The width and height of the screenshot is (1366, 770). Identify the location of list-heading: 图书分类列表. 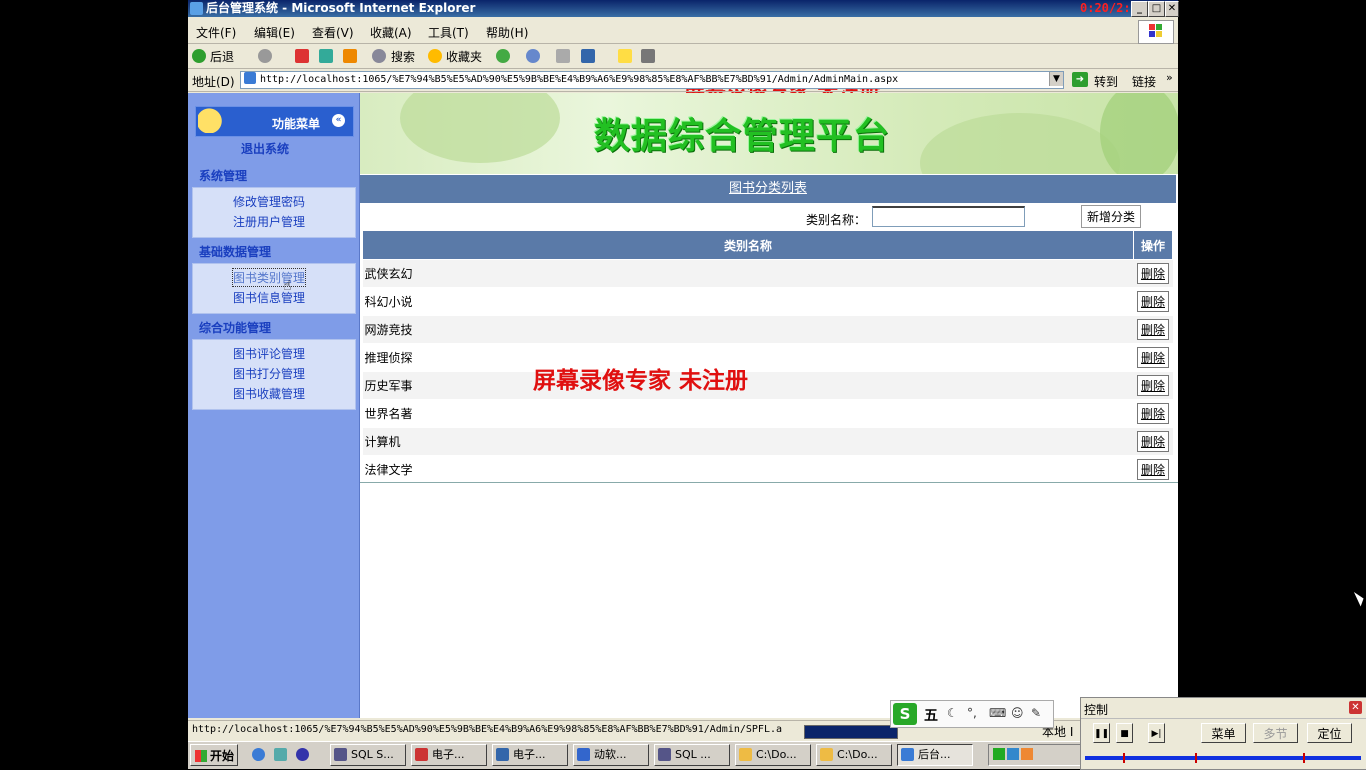
(768, 188).